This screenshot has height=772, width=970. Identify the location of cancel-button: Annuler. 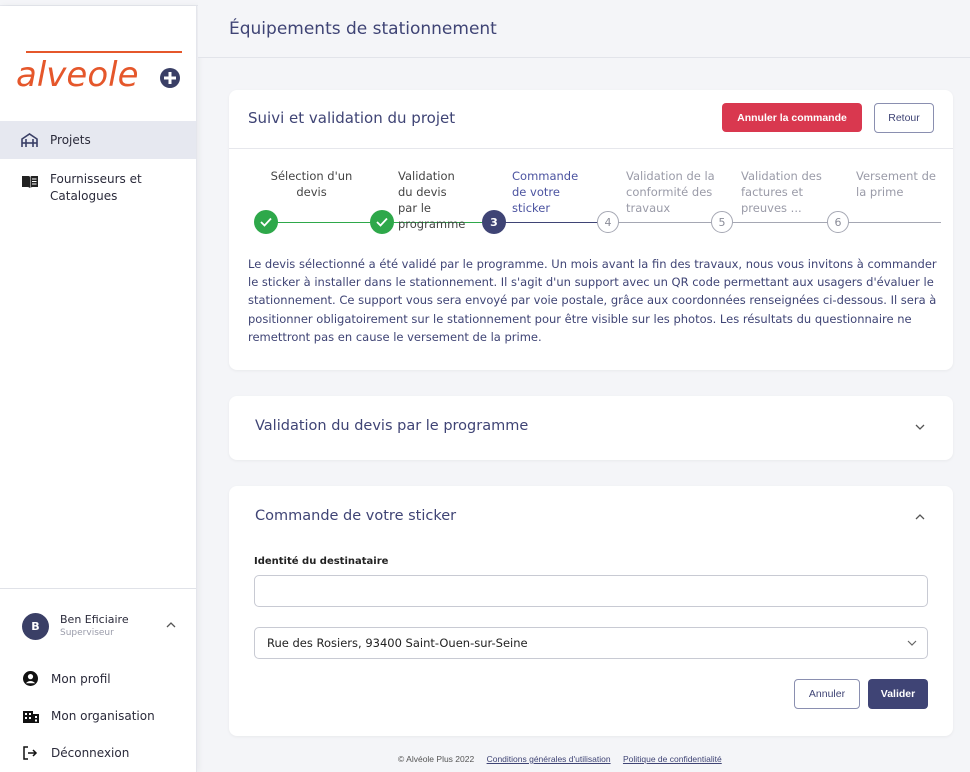
(827, 694).